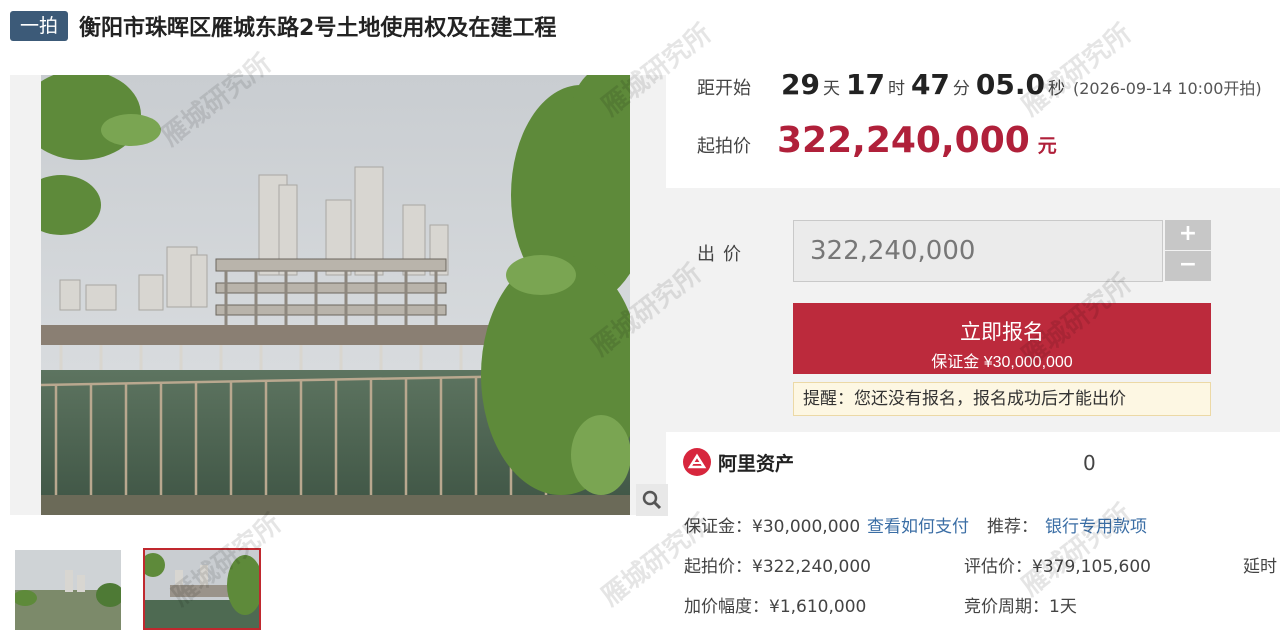 Image resolution: width=1280 pixels, height=643 pixels. What do you see at coordinates (1089, 463) in the screenshot?
I see `platform-count: 0` at bounding box center [1089, 463].